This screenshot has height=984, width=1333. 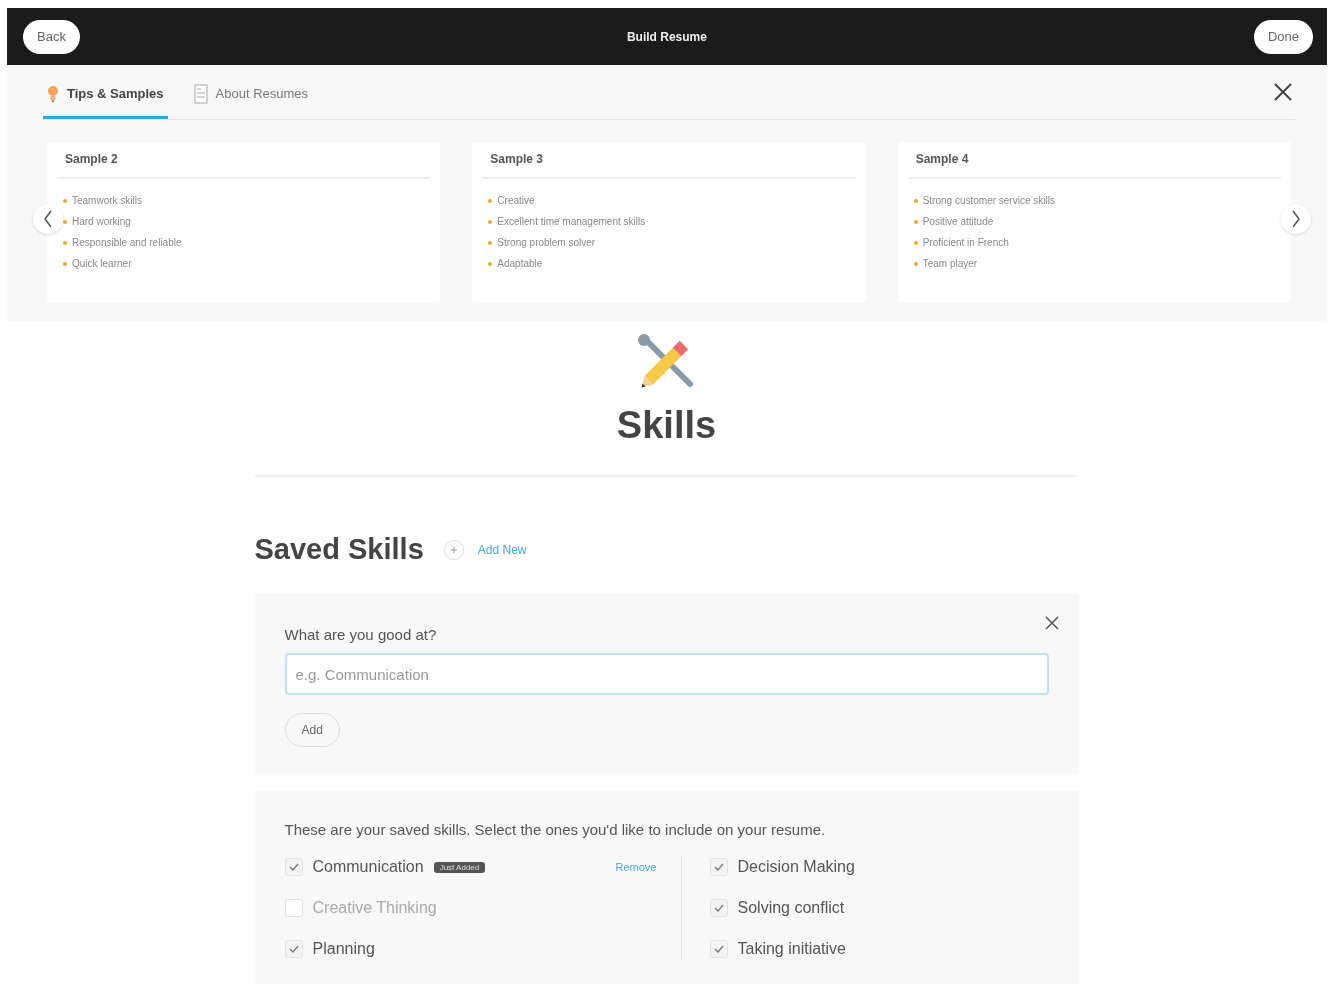 What do you see at coordinates (127, 242) in the screenshot?
I see `sample-item: Responsible and reliable` at bounding box center [127, 242].